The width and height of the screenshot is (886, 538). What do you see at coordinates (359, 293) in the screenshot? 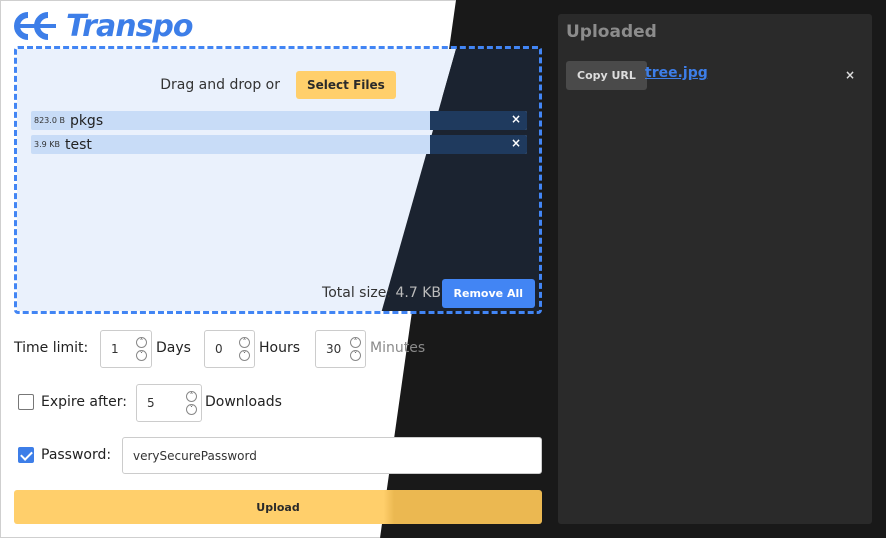
I see `total-size-label: Total size:` at bounding box center [359, 293].